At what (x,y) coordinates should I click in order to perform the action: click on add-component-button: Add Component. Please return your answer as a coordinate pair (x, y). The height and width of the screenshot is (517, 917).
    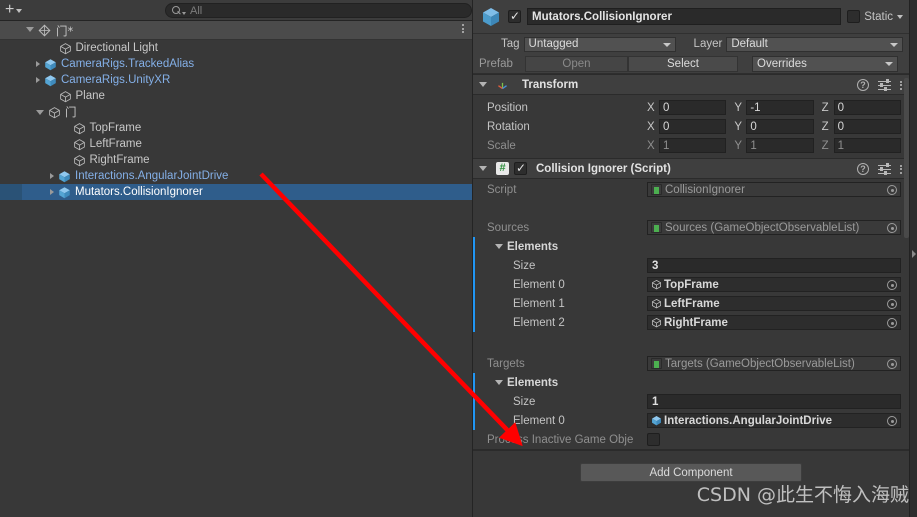
    Looking at the image, I should click on (691, 472).